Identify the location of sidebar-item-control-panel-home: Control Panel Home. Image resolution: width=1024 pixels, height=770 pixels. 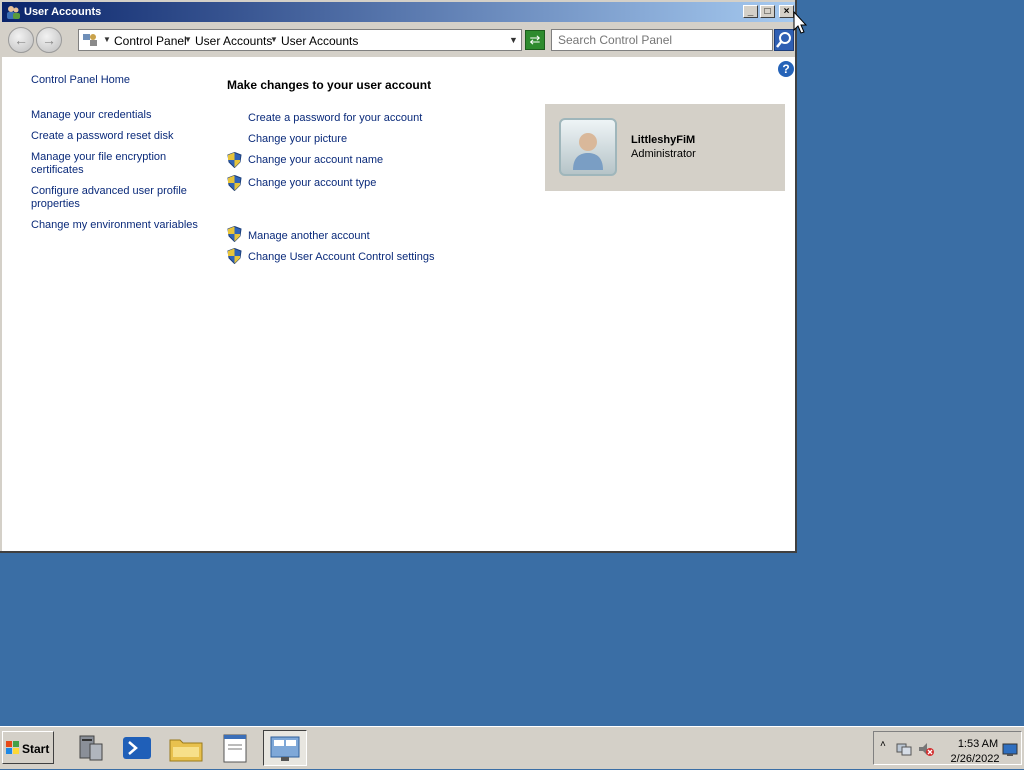
(116, 80).